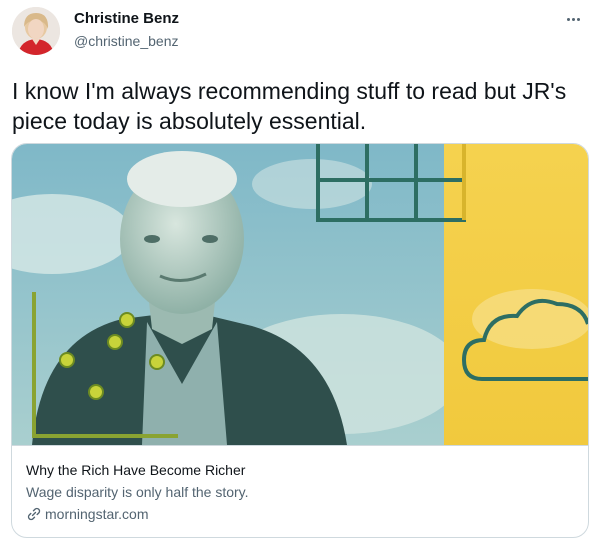 This screenshot has height=545, width=600. Describe the element at coordinates (34, 514) in the screenshot. I see `link-icon` at that location.